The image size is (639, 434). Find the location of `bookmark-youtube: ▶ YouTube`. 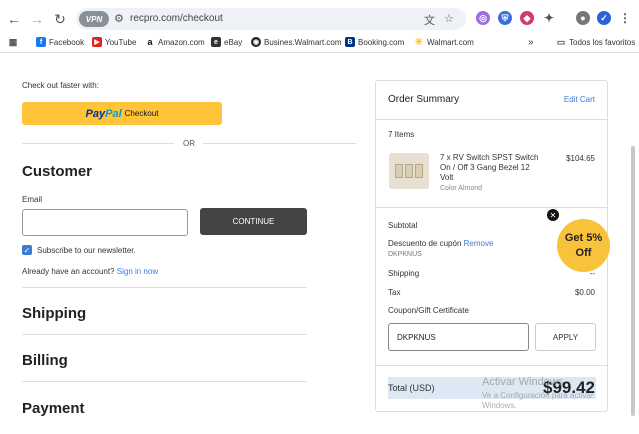

bookmark-youtube: ▶ YouTube is located at coordinates (114, 42).